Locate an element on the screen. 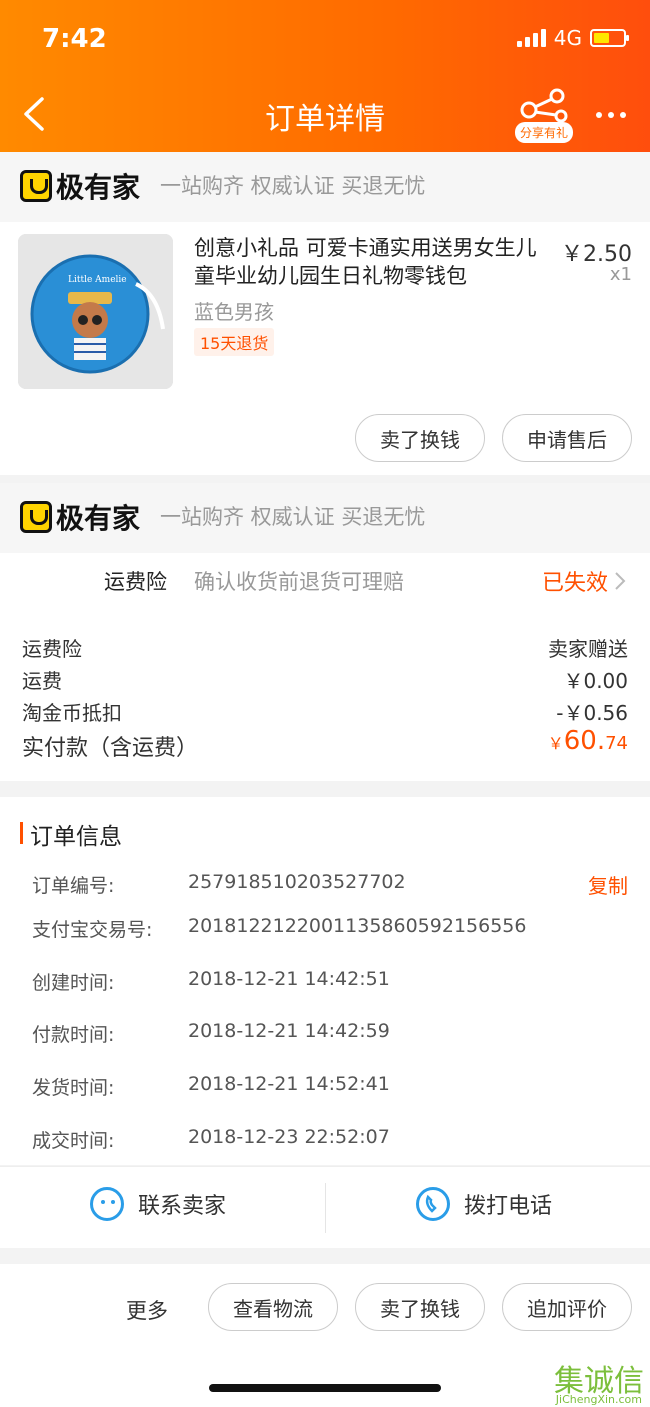 The width and height of the screenshot is (650, 1407). cost-value-1: ￥0.00 is located at coordinates (595, 681).